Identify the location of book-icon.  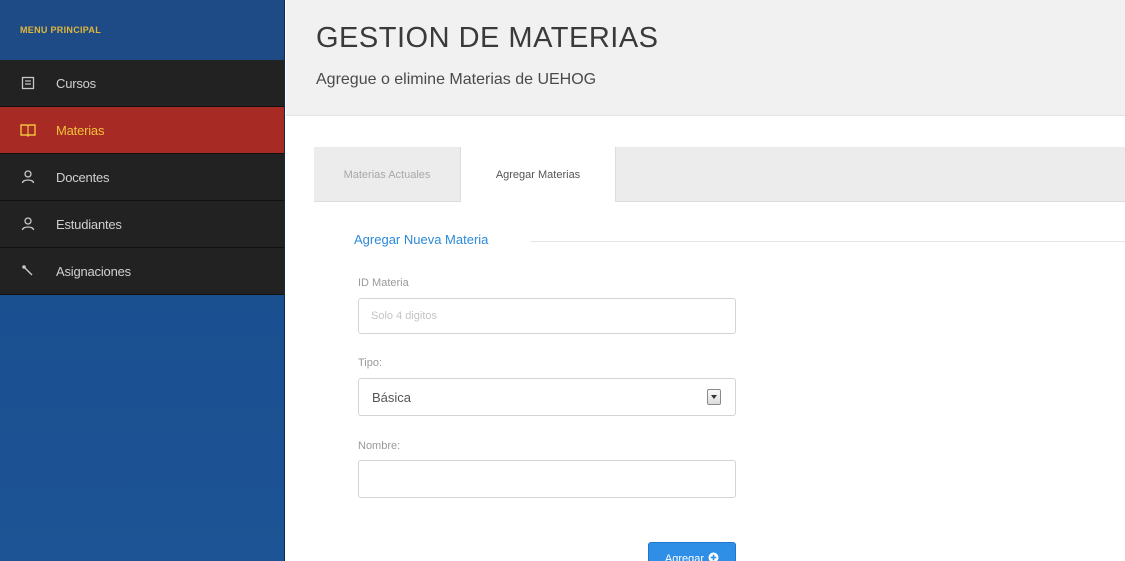
(28, 130).